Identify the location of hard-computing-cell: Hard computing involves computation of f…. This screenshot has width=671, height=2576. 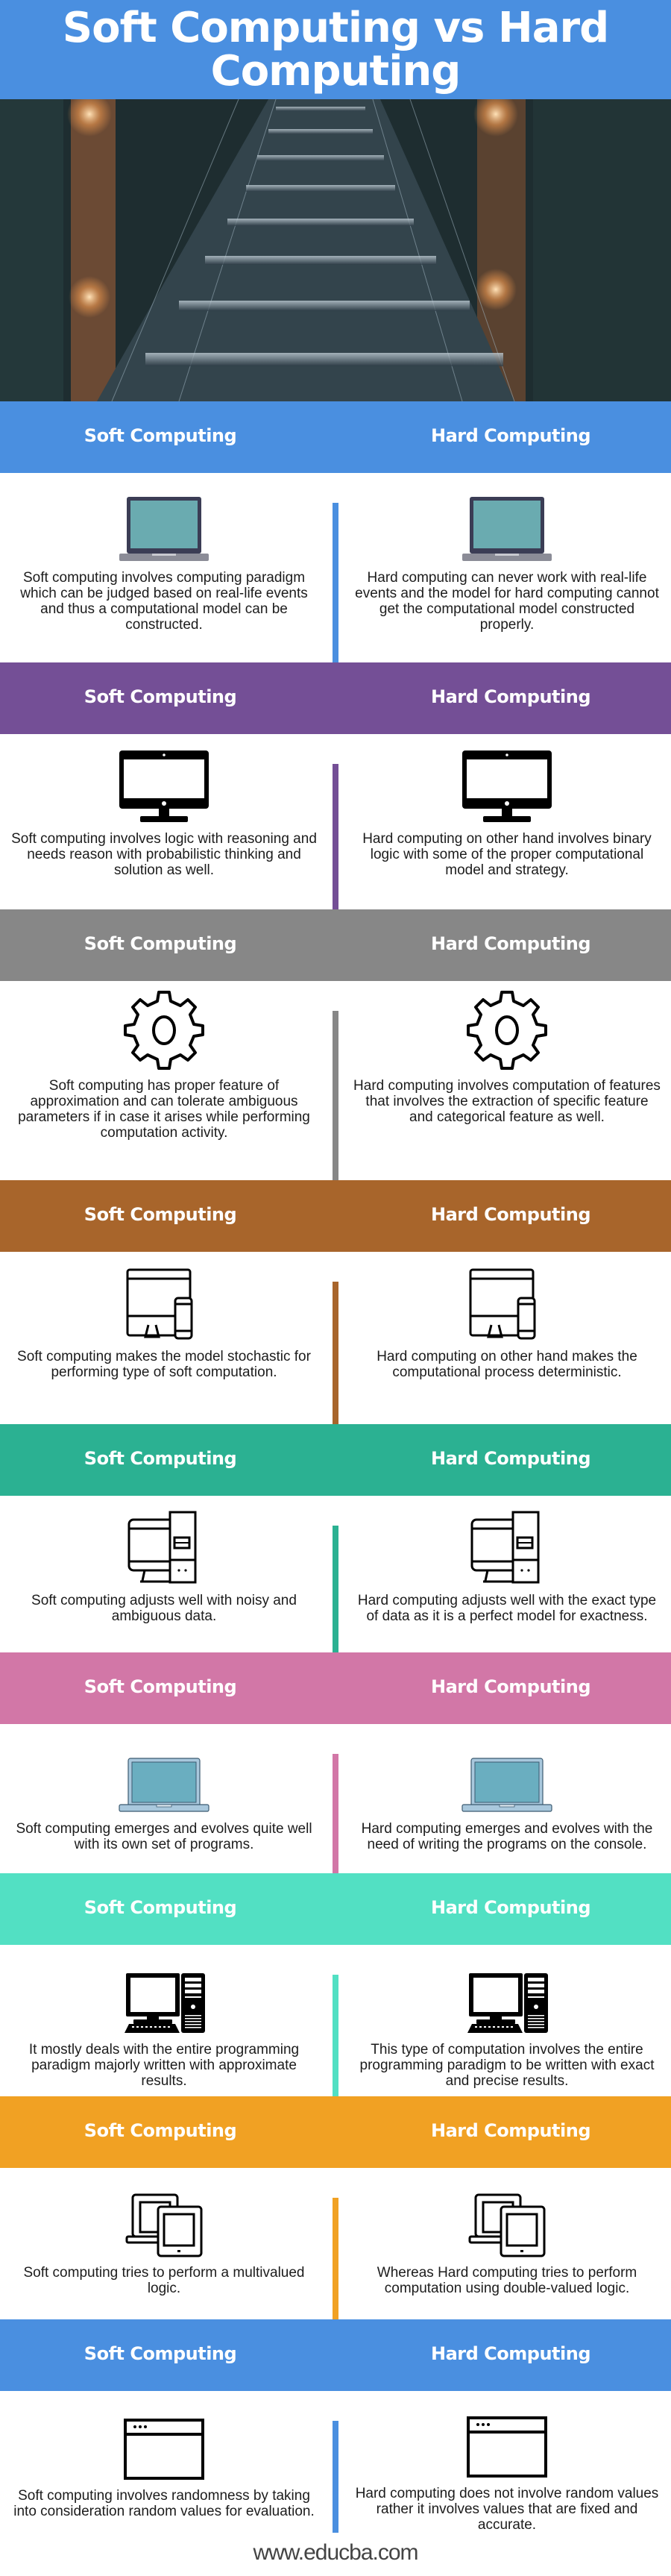
(503, 1080).